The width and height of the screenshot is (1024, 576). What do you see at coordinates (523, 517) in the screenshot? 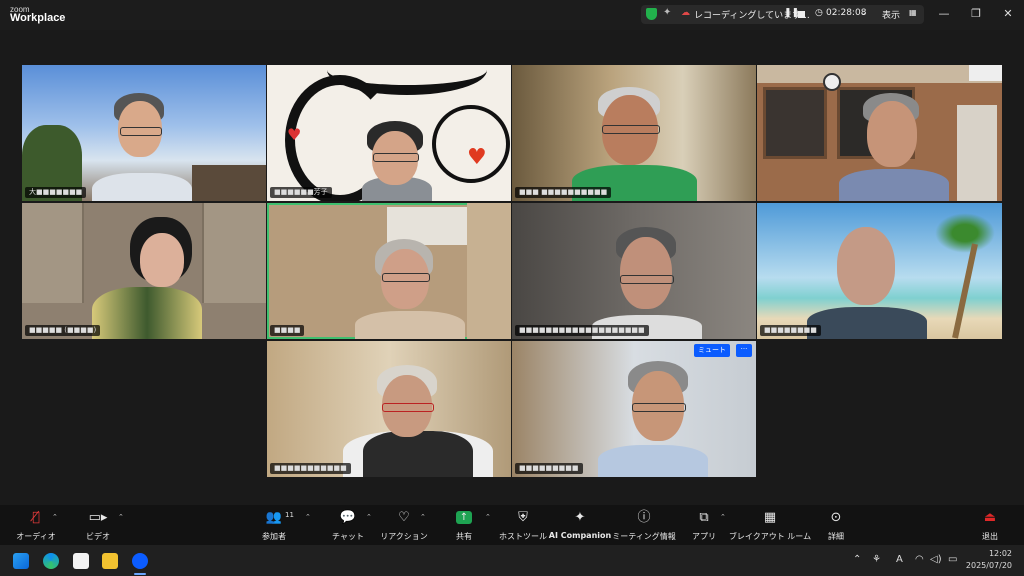
I see `host-shield-icon: ⛨` at bounding box center [523, 517].